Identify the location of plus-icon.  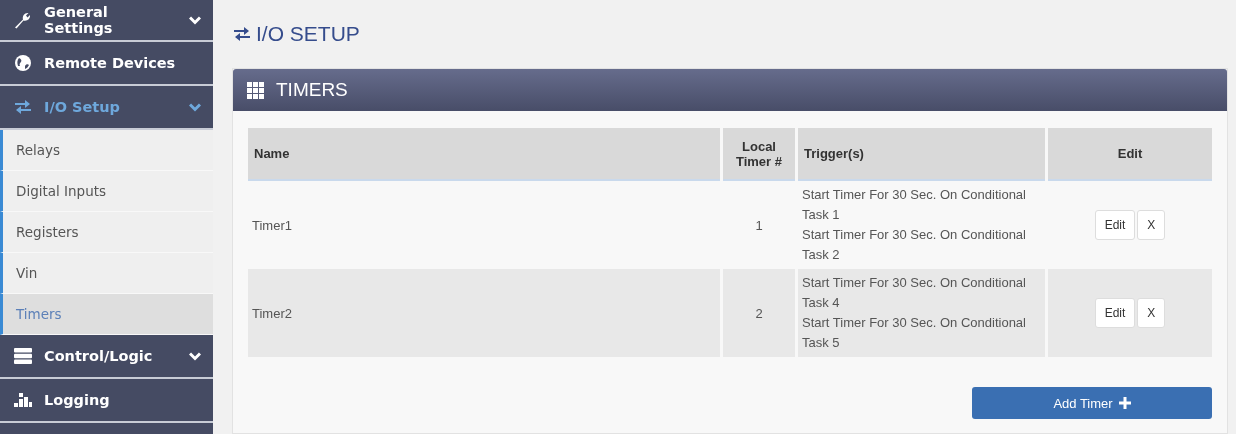
(1124, 403).